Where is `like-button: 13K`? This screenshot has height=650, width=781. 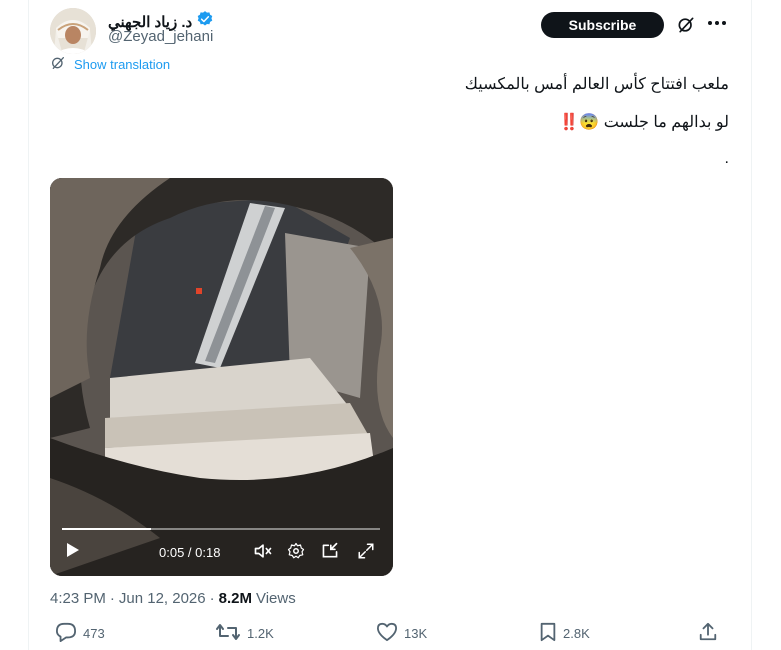
like-button: 13K is located at coordinates (401, 633).